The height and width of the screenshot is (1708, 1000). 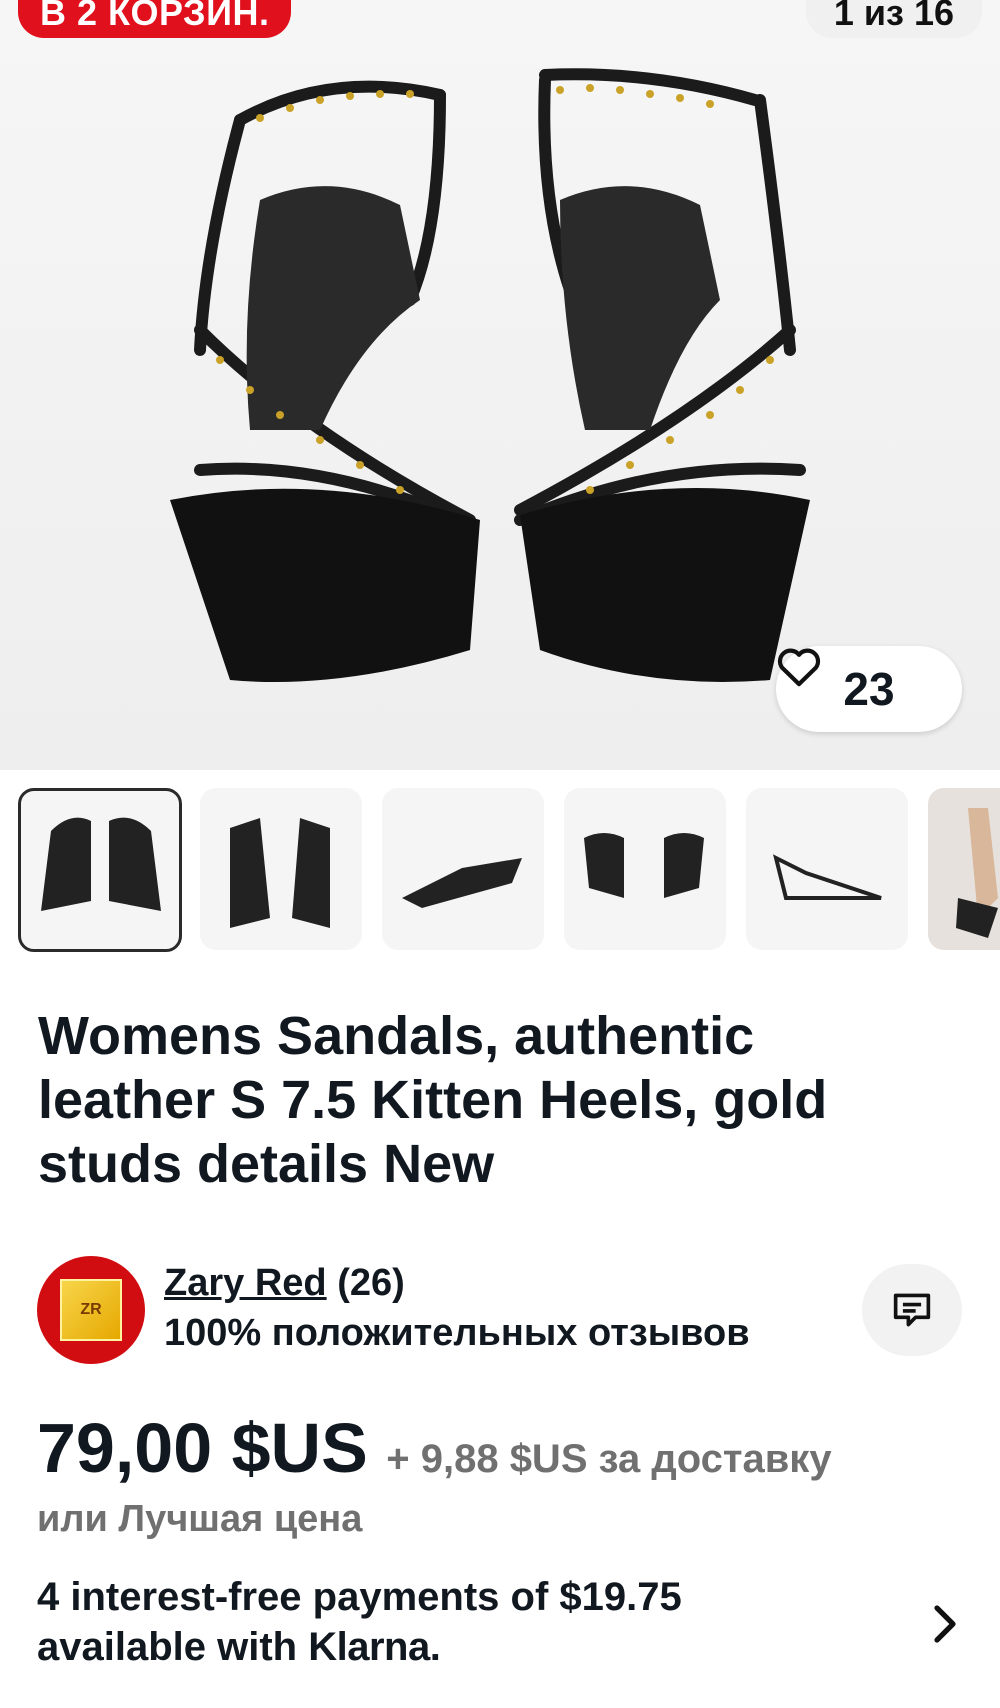 I want to click on cart-count-badge: В 2 КОРЗИН., so click(x=155, y=19).